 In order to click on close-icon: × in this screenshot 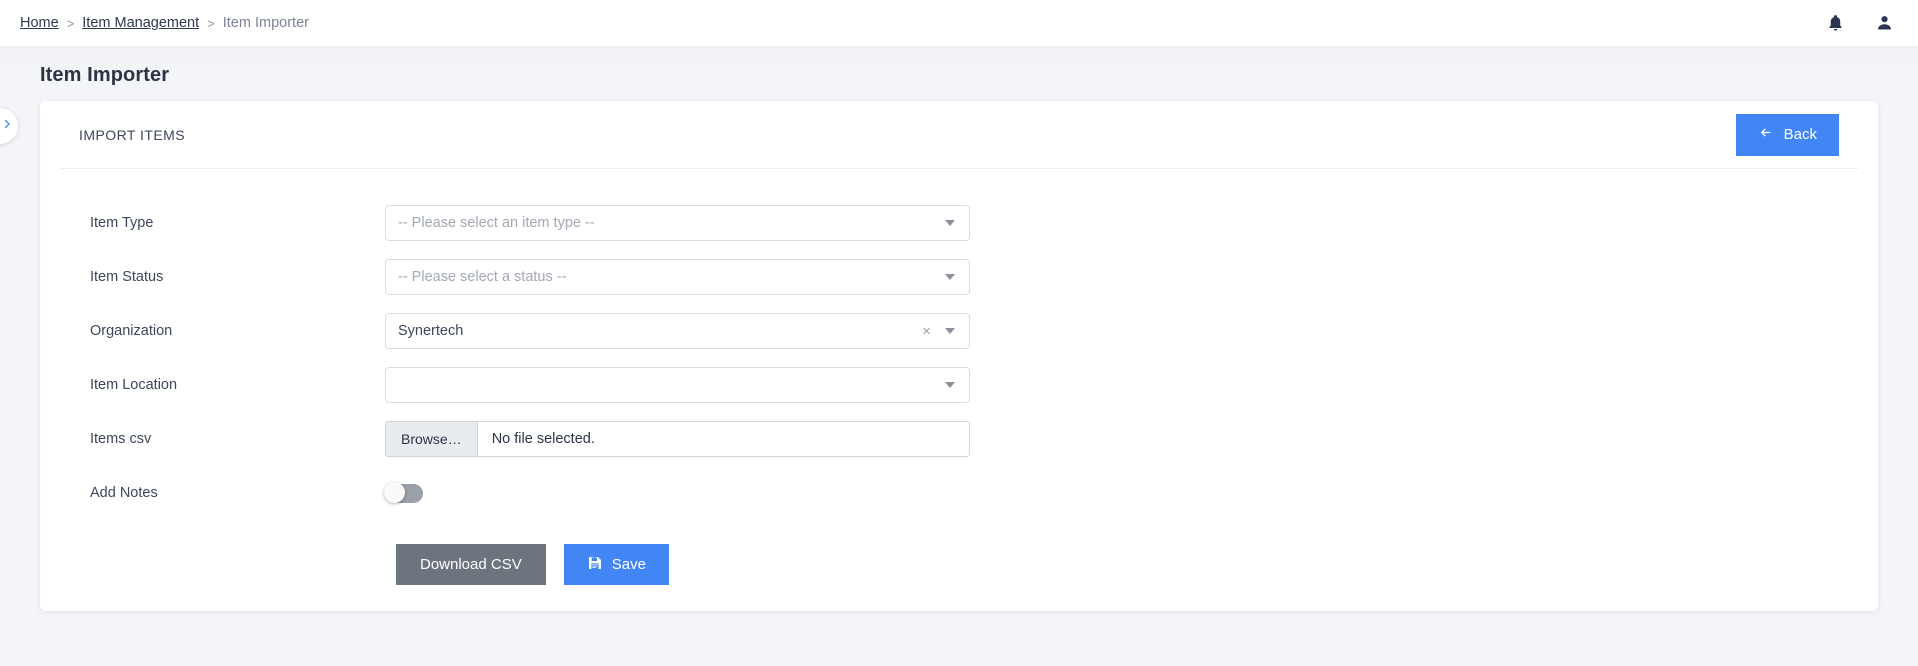, I will do `click(926, 331)`.